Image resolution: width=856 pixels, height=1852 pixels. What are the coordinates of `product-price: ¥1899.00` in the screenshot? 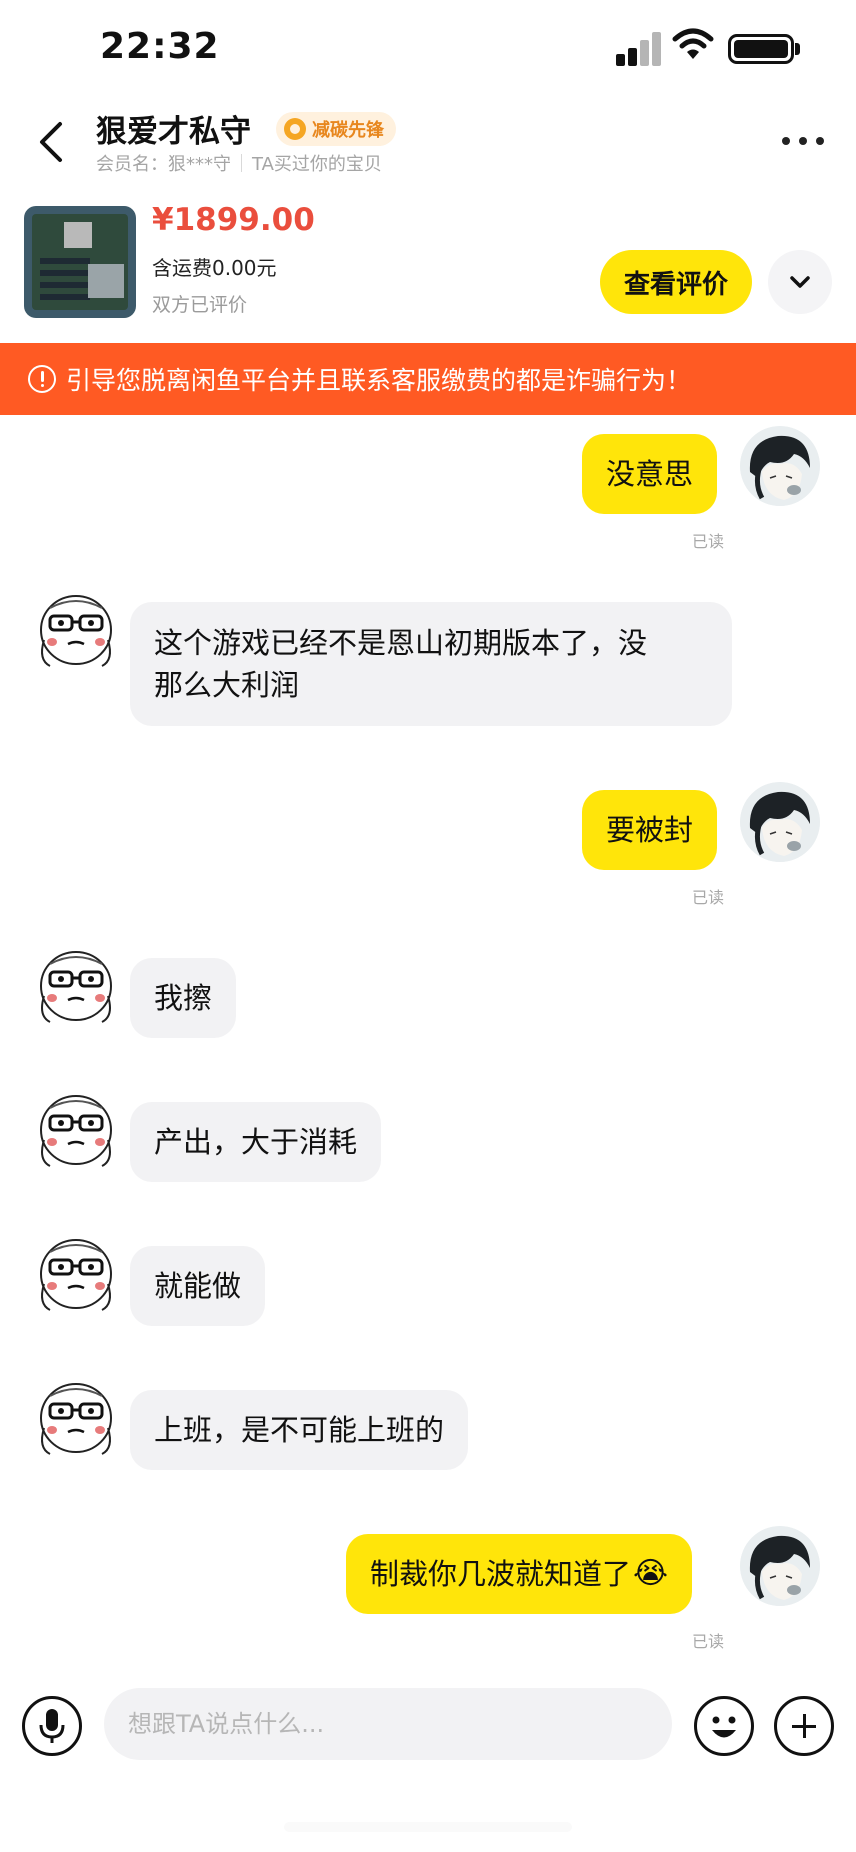 It's located at (233, 220).